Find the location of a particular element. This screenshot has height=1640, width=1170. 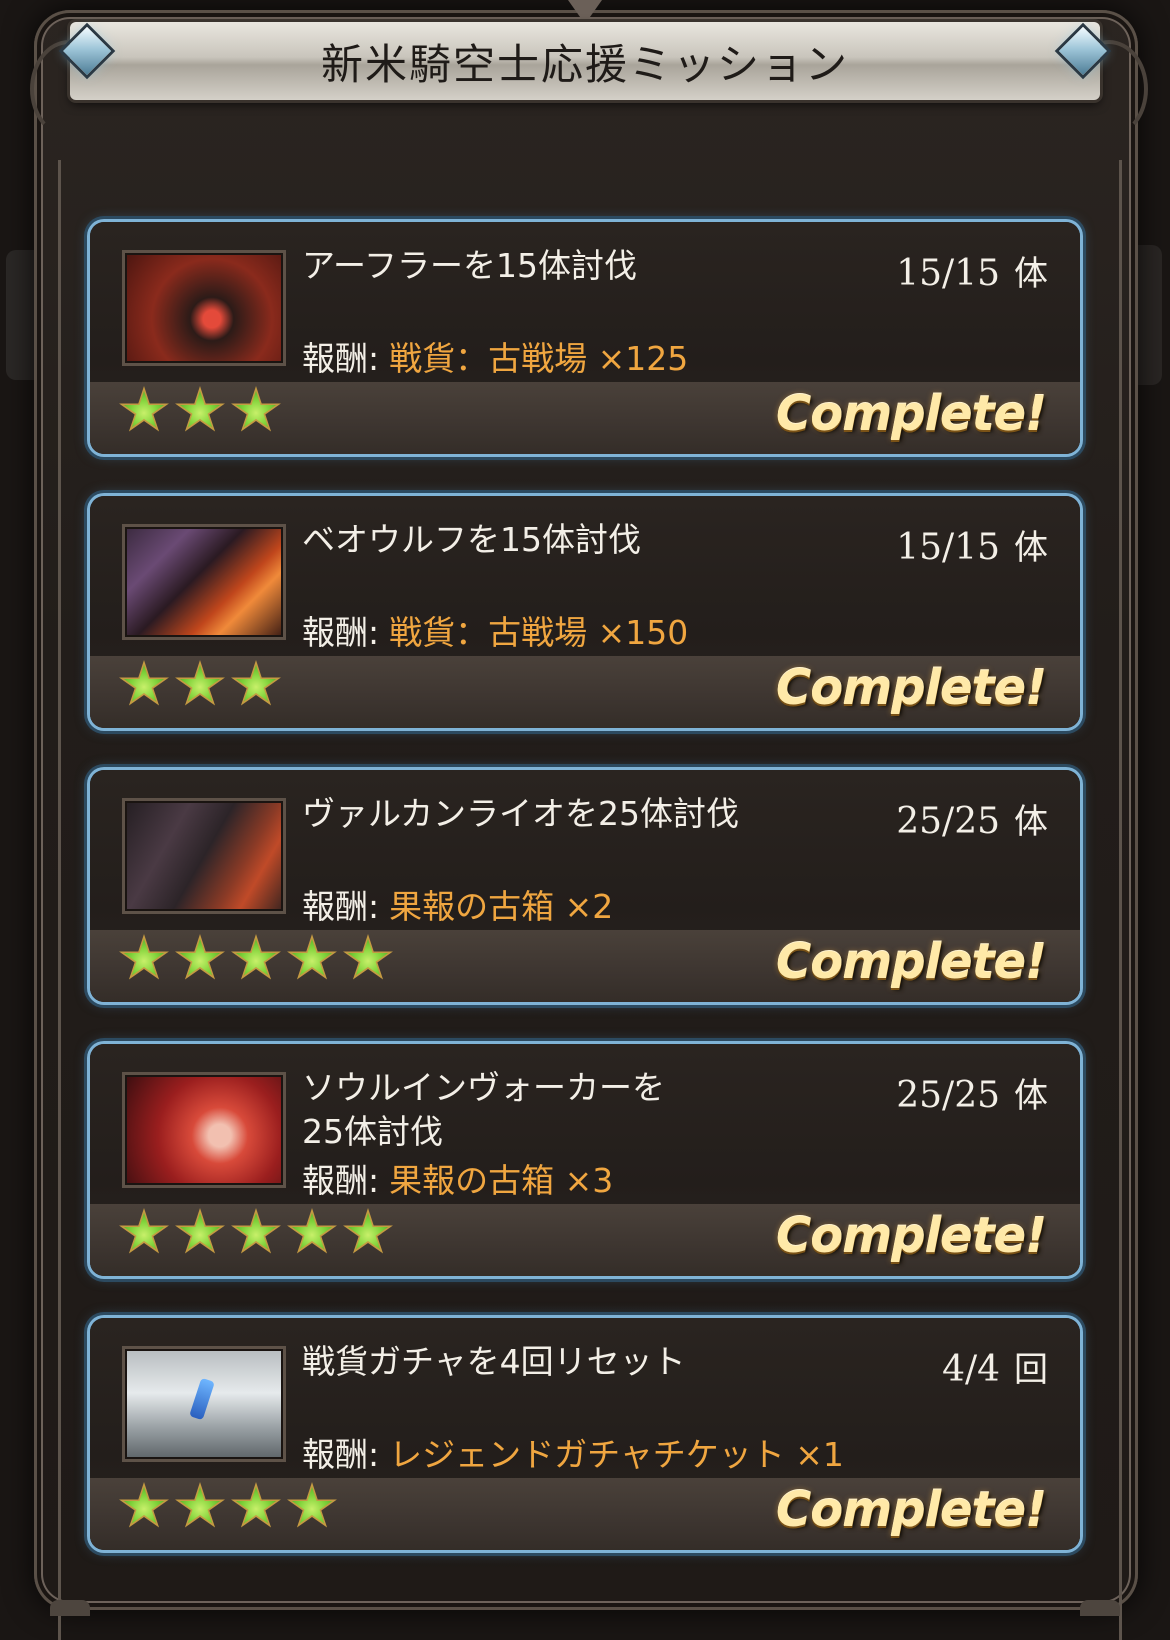

mission-title: ヴァルカンライオを25体討伐 is located at coordinates (521, 813).